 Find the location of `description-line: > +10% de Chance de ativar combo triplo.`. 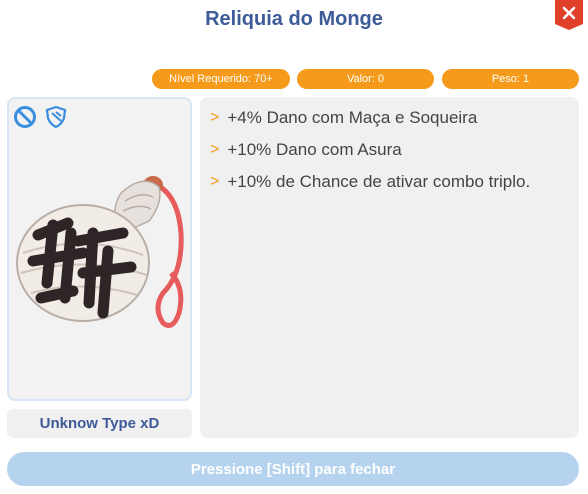

description-line: > +10% de Chance de ativar combo triplo. is located at coordinates (370, 182).